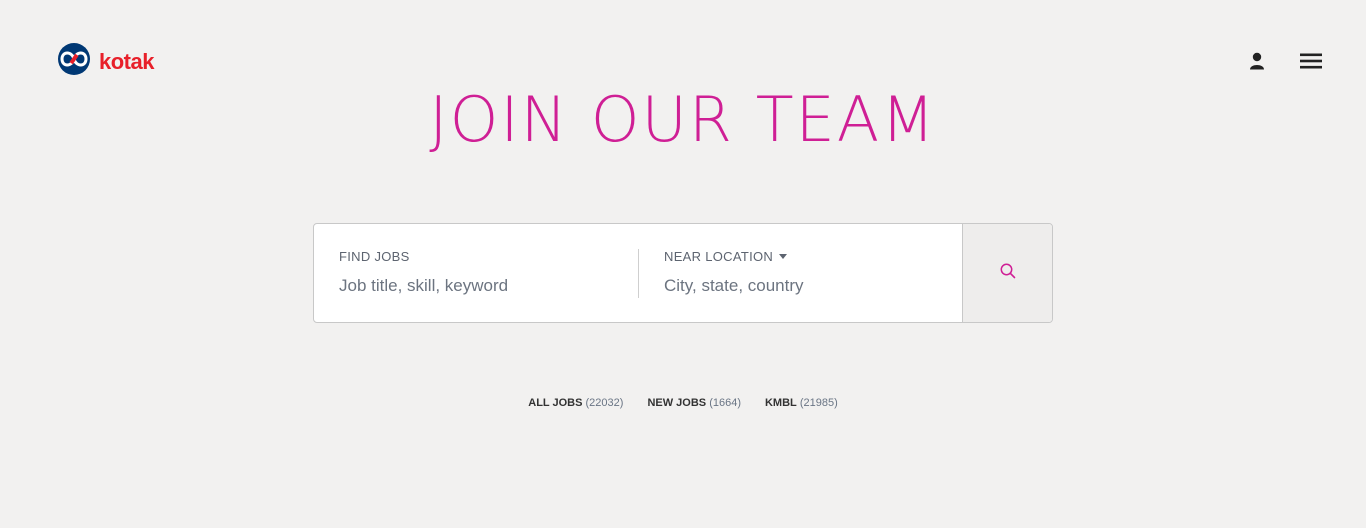 This screenshot has width=1366, height=528. Describe the element at coordinates (813, 256) in the screenshot. I see `location-dropdown: NEAR LOCATION` at that location.